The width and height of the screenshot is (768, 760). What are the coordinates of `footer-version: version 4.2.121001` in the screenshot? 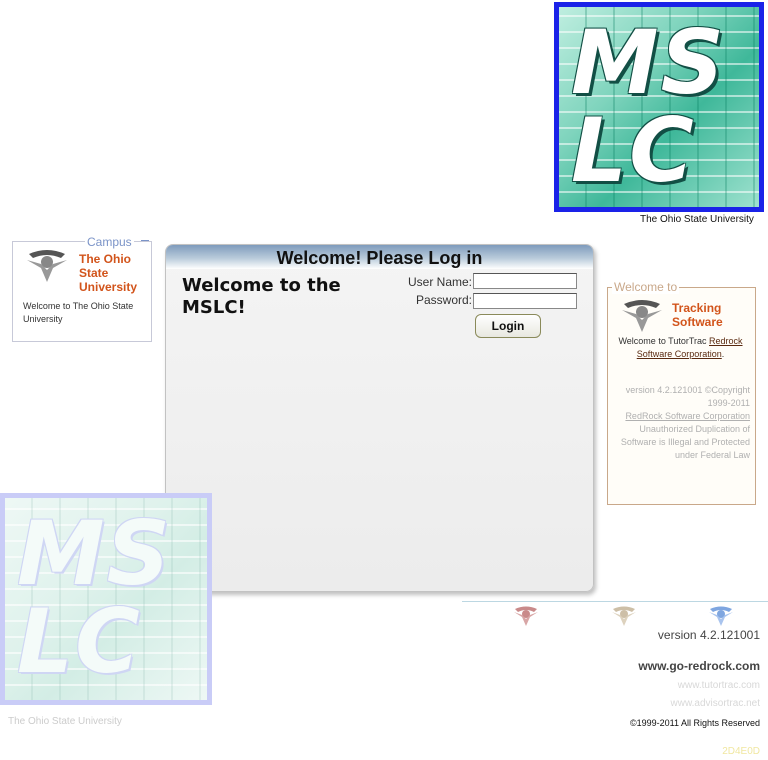 It's located at (708, 635).